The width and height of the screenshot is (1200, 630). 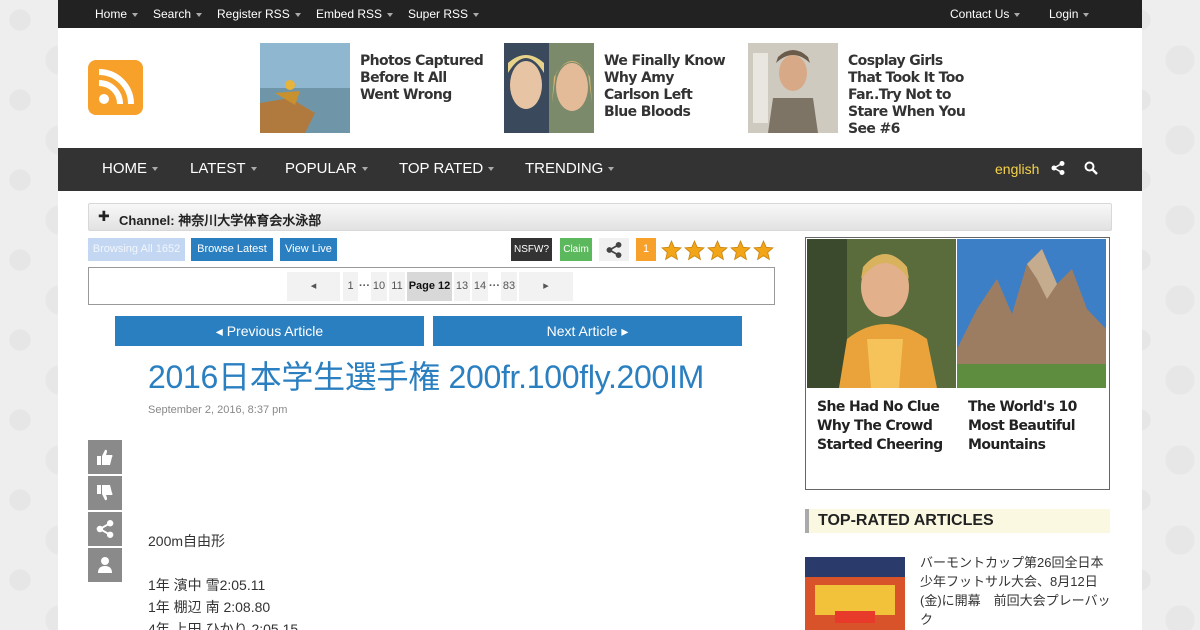 I want to click on dislike-button, so click(x=105, y=493).